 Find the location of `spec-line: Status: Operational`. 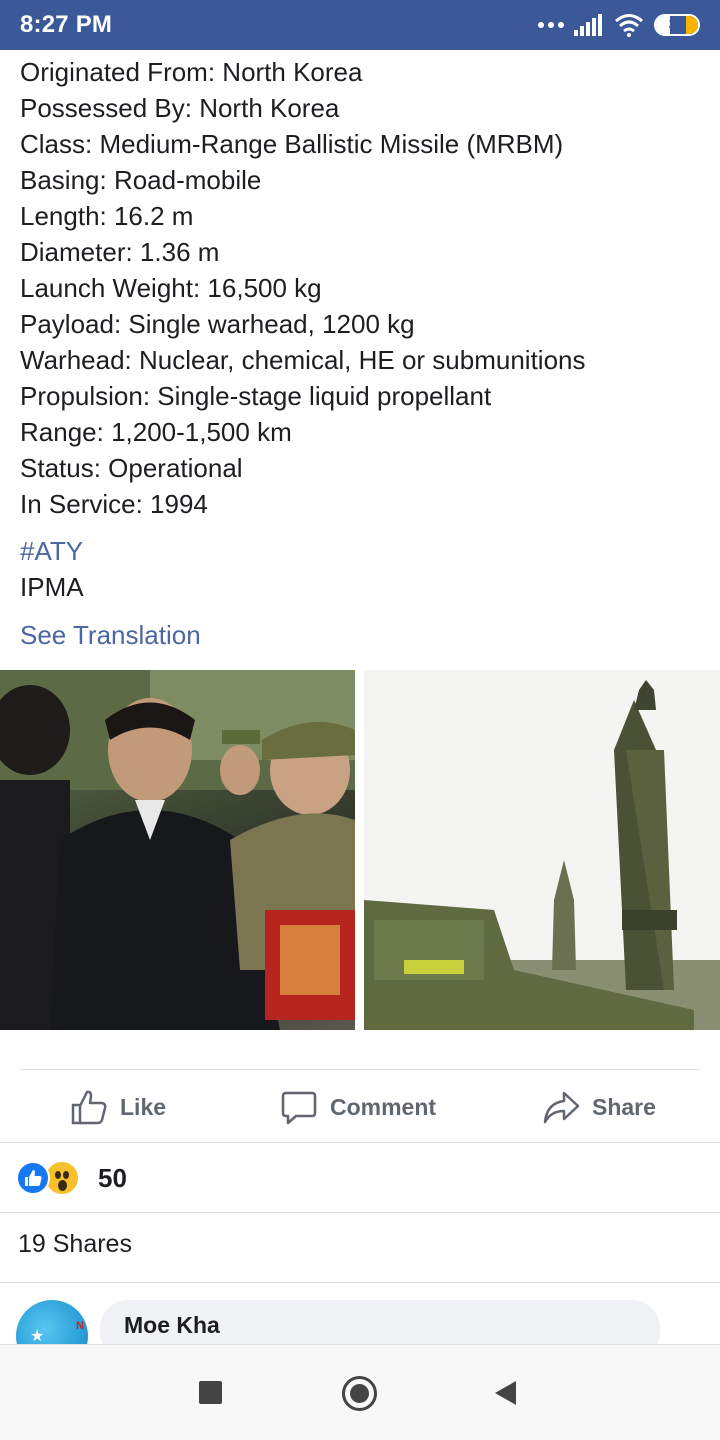

spec-line: Status: Operational is located at coordinates (131, 468).